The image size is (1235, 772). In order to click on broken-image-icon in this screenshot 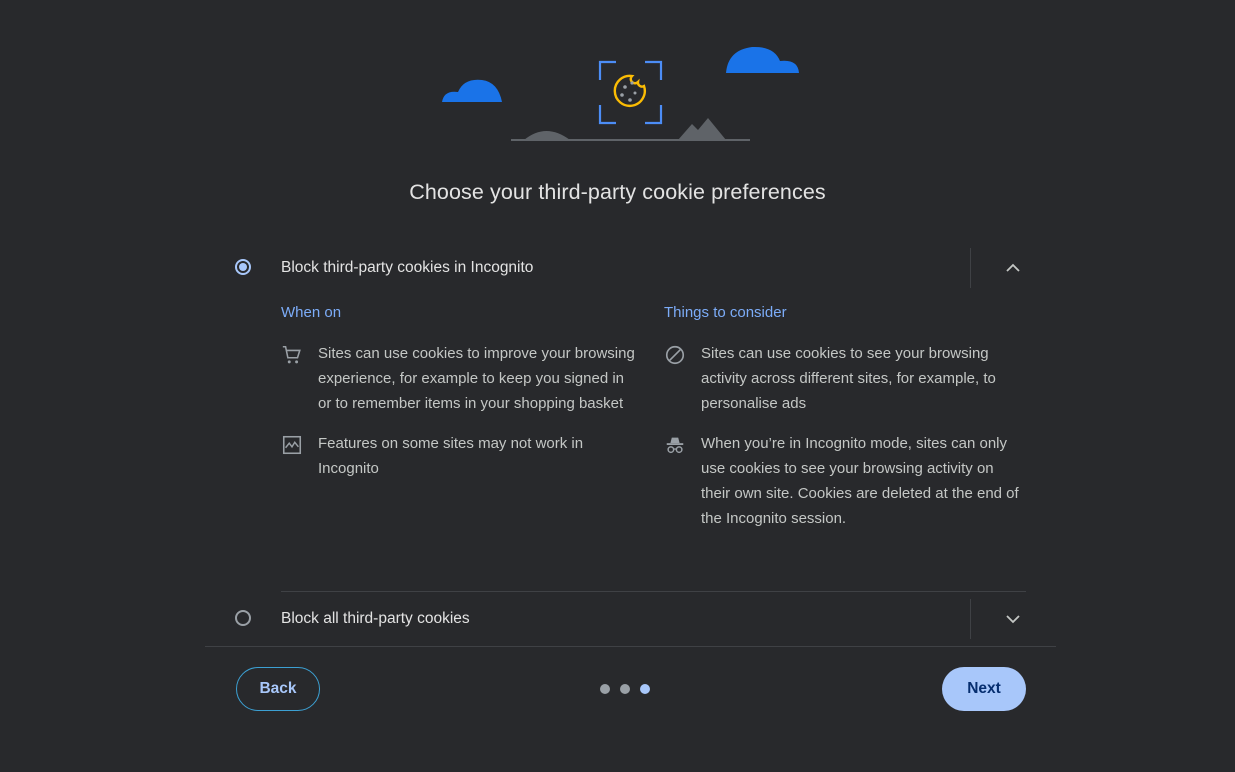, I will do `click(292, 445)`.